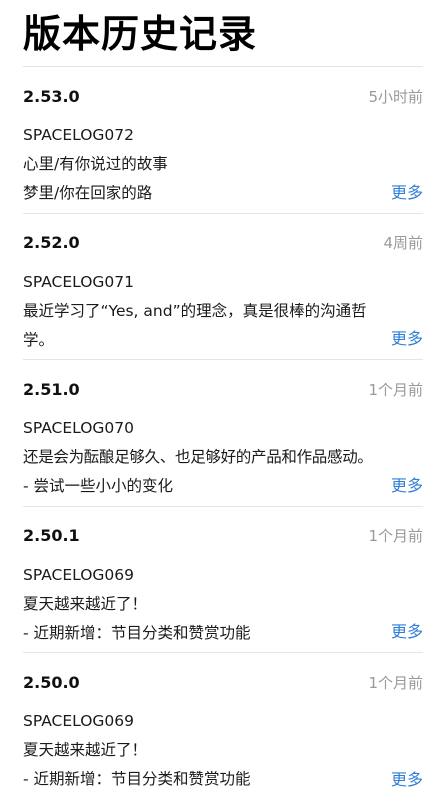 The width and height of the screenshot is (446, 800). I want to click on release-note-line: 心里/有你说过的故事, so click(95, 164).